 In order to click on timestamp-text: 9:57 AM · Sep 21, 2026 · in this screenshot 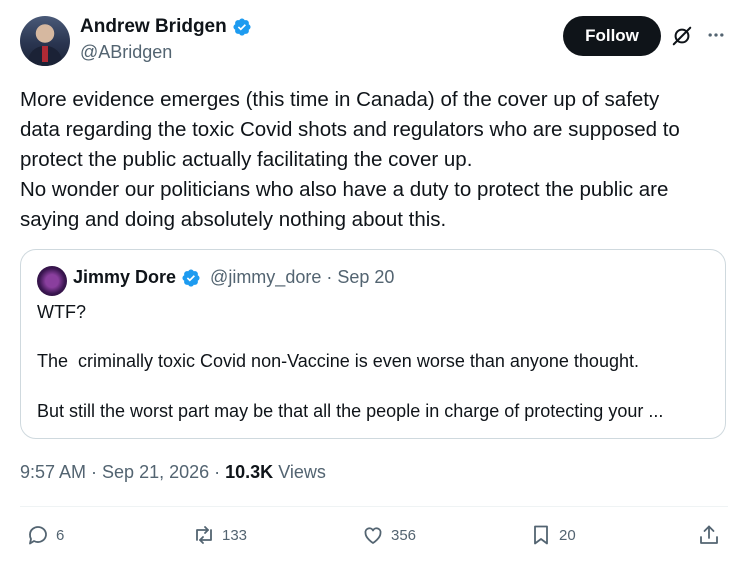, I will do `click(120, 472)`.